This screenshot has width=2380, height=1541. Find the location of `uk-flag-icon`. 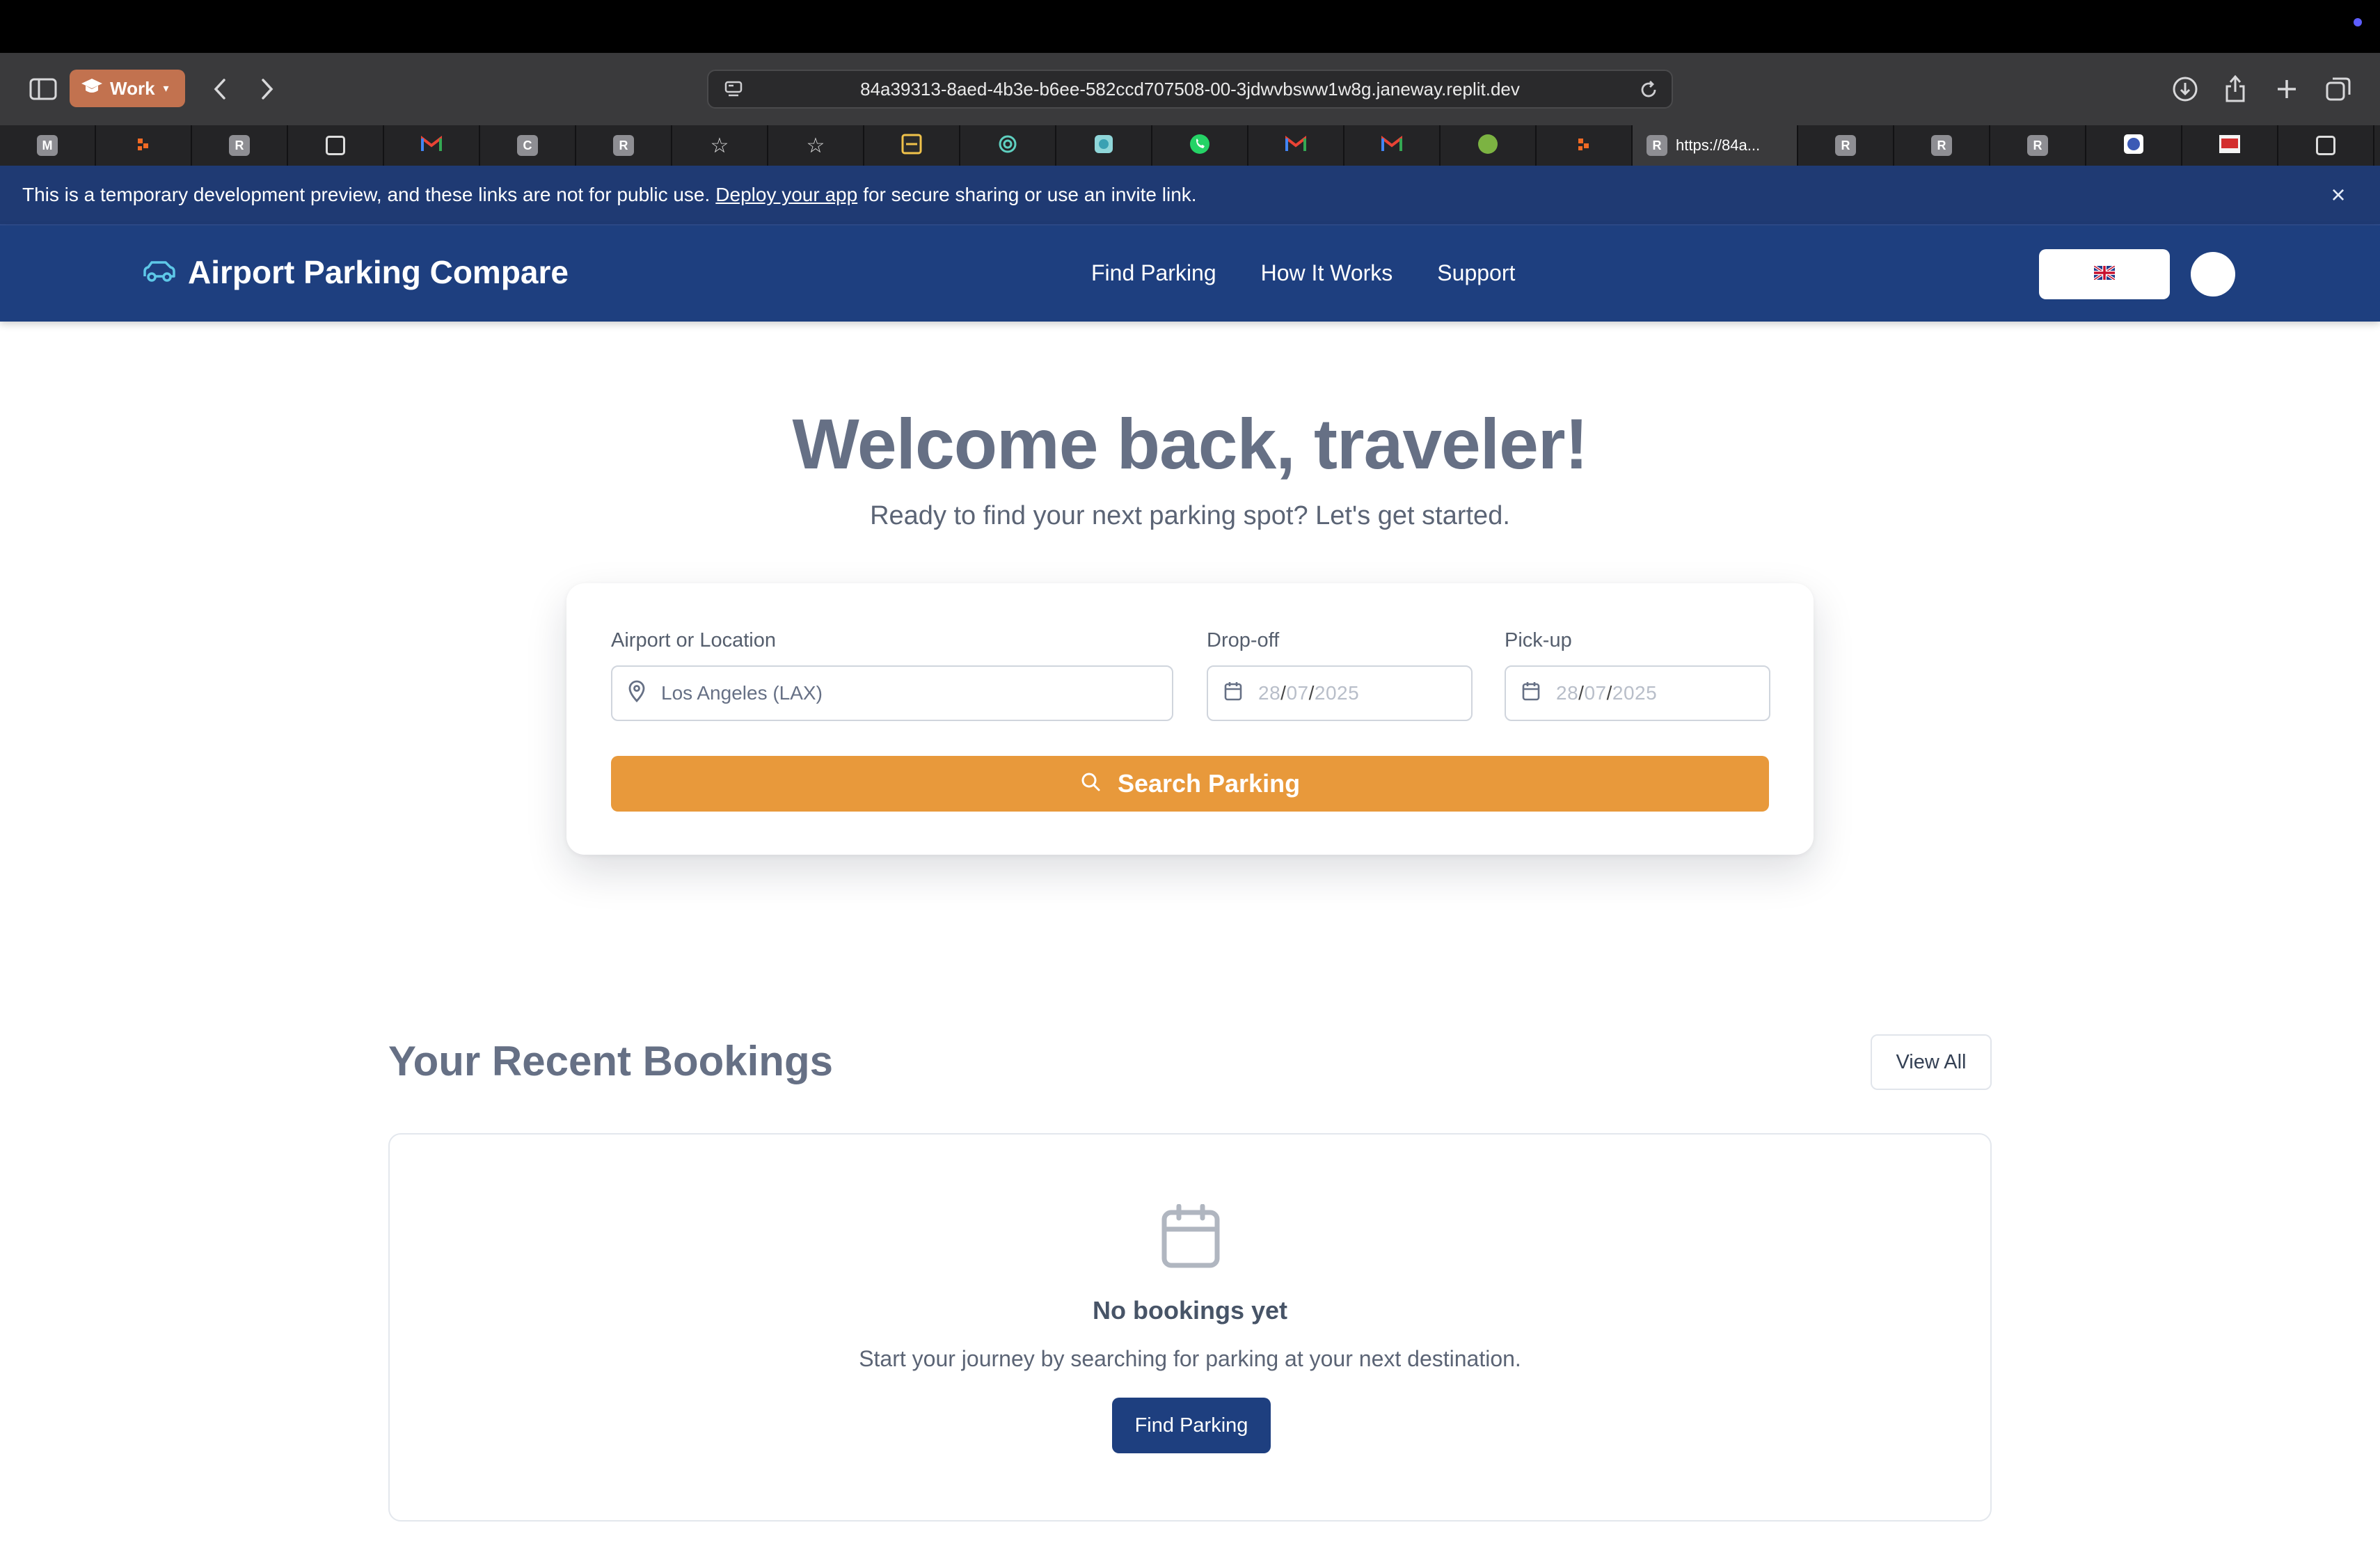

uk-flag-icon is located at coordinates (2104, 273).